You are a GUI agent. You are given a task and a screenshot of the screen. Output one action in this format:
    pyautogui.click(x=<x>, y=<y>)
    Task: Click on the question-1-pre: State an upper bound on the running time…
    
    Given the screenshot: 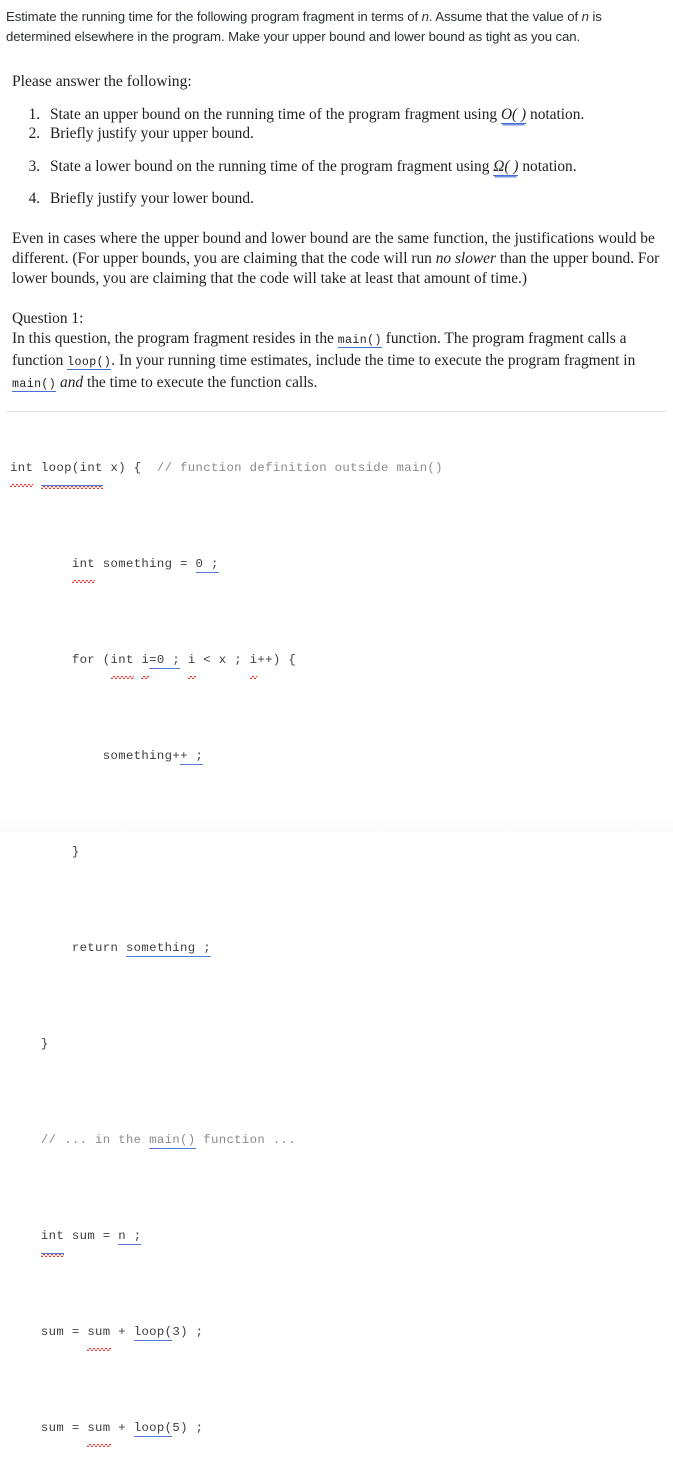 What is the action you would take?
    pyautogui.click(x=275, y=114)
    